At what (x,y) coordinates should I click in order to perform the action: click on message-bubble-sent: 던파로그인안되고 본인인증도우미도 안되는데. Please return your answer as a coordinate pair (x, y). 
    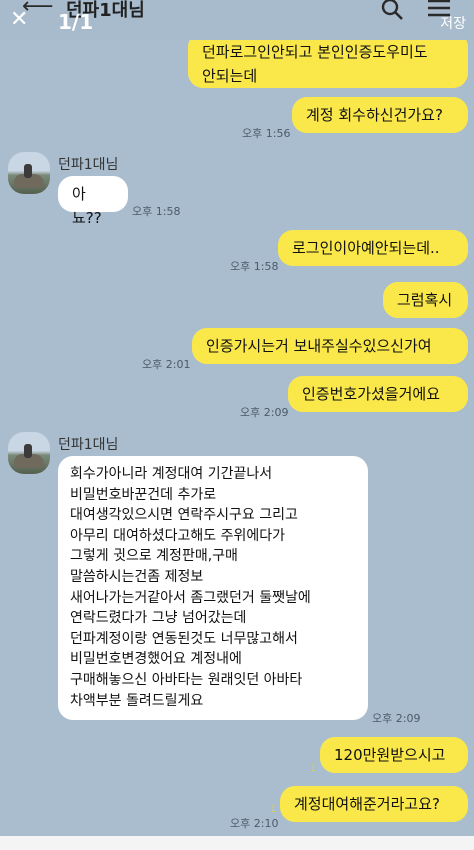
    Looking at the image, I should click on (328, 60).